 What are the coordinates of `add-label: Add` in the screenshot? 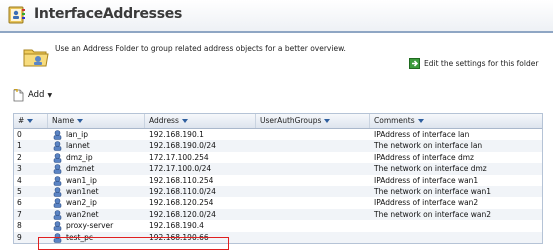 It's located at (36, 95).